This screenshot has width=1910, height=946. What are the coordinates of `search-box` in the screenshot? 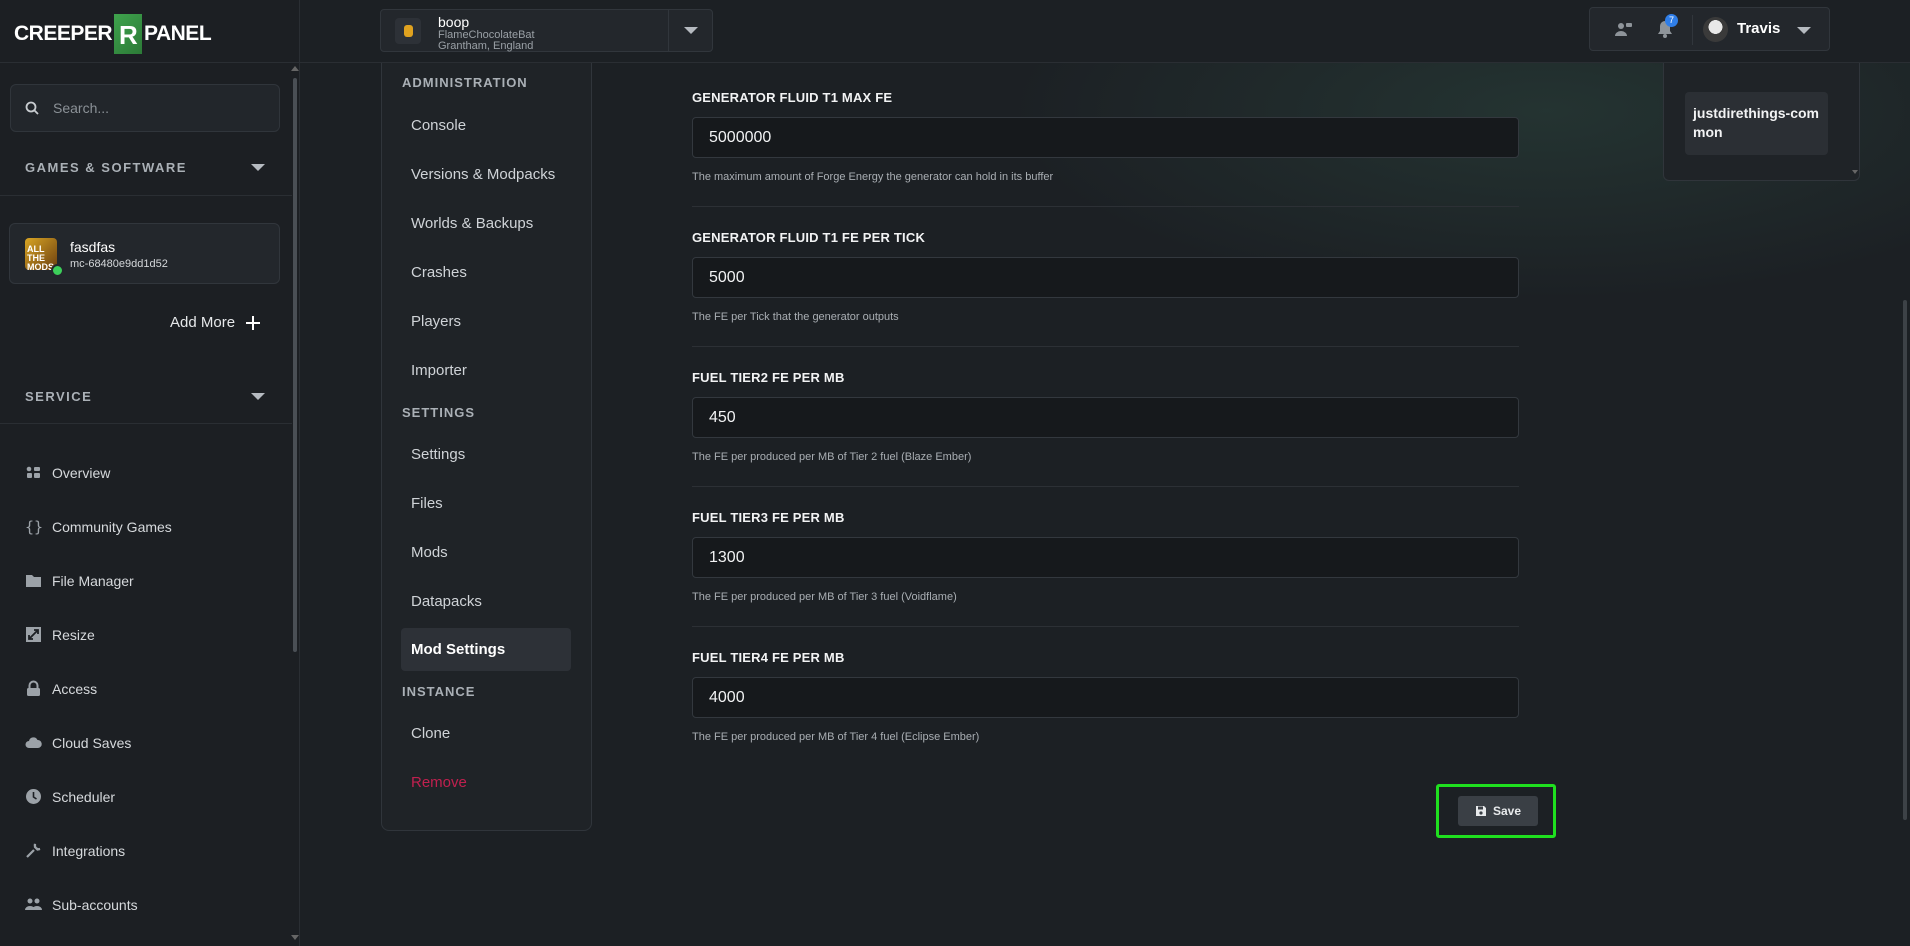 It's located at (145, 108).